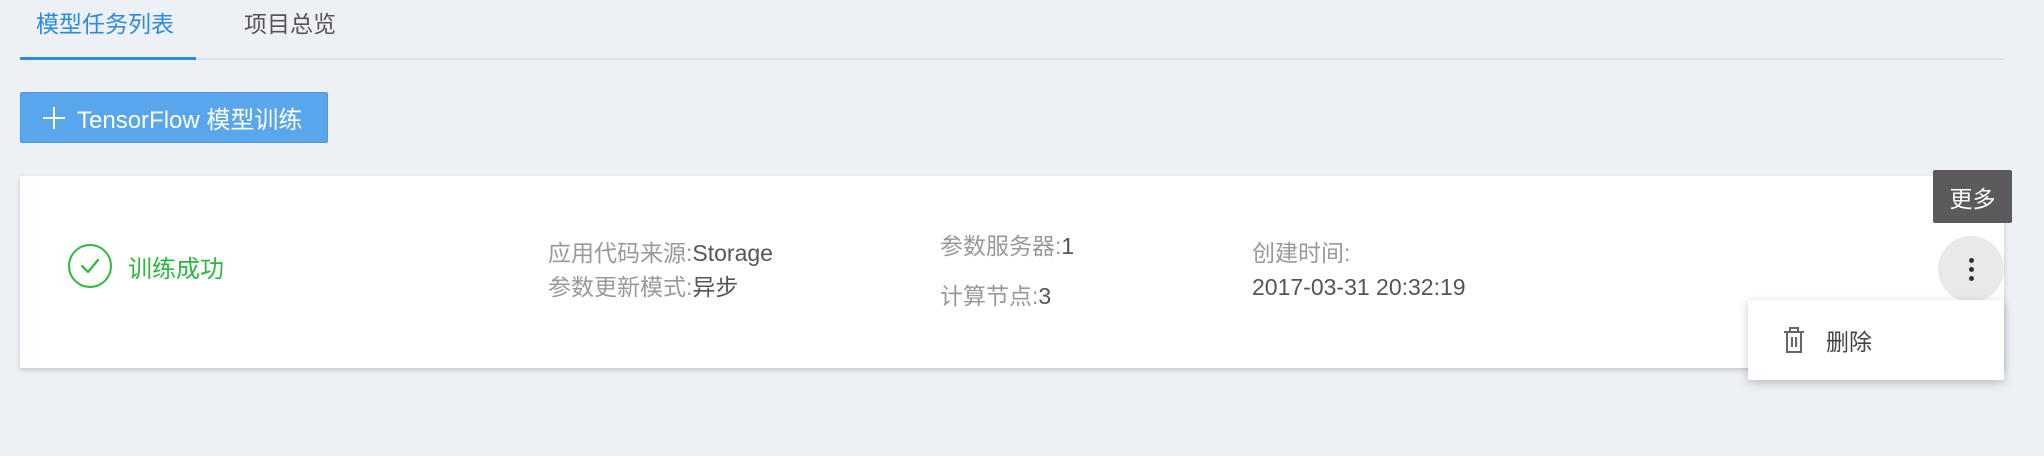  I want to click on task-status: 训练成功, so click(146, 266).